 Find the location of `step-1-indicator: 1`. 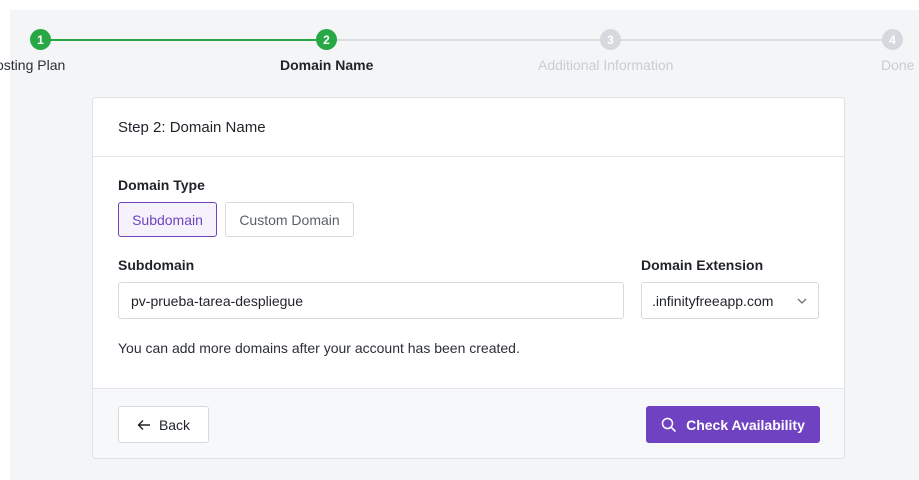

step-1-indicator: 1 is located at coordinates (40, 39).